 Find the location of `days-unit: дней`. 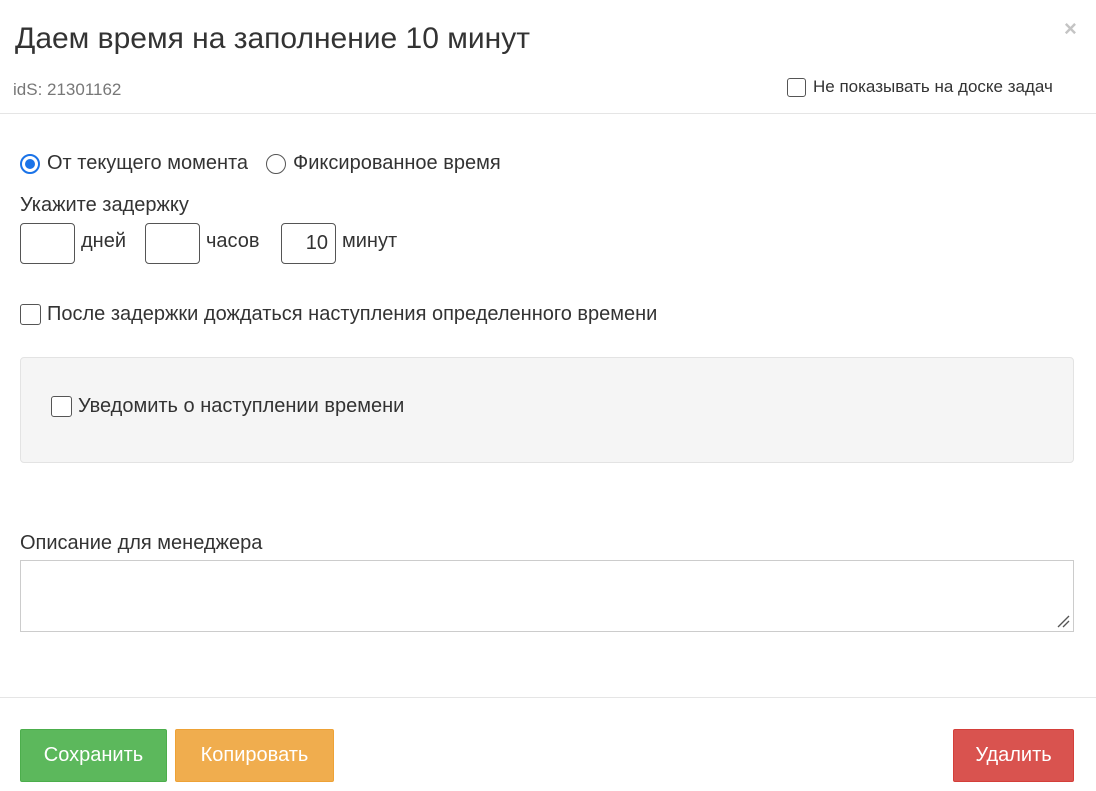

days-unit: дней is located at coordinates (104, 241).